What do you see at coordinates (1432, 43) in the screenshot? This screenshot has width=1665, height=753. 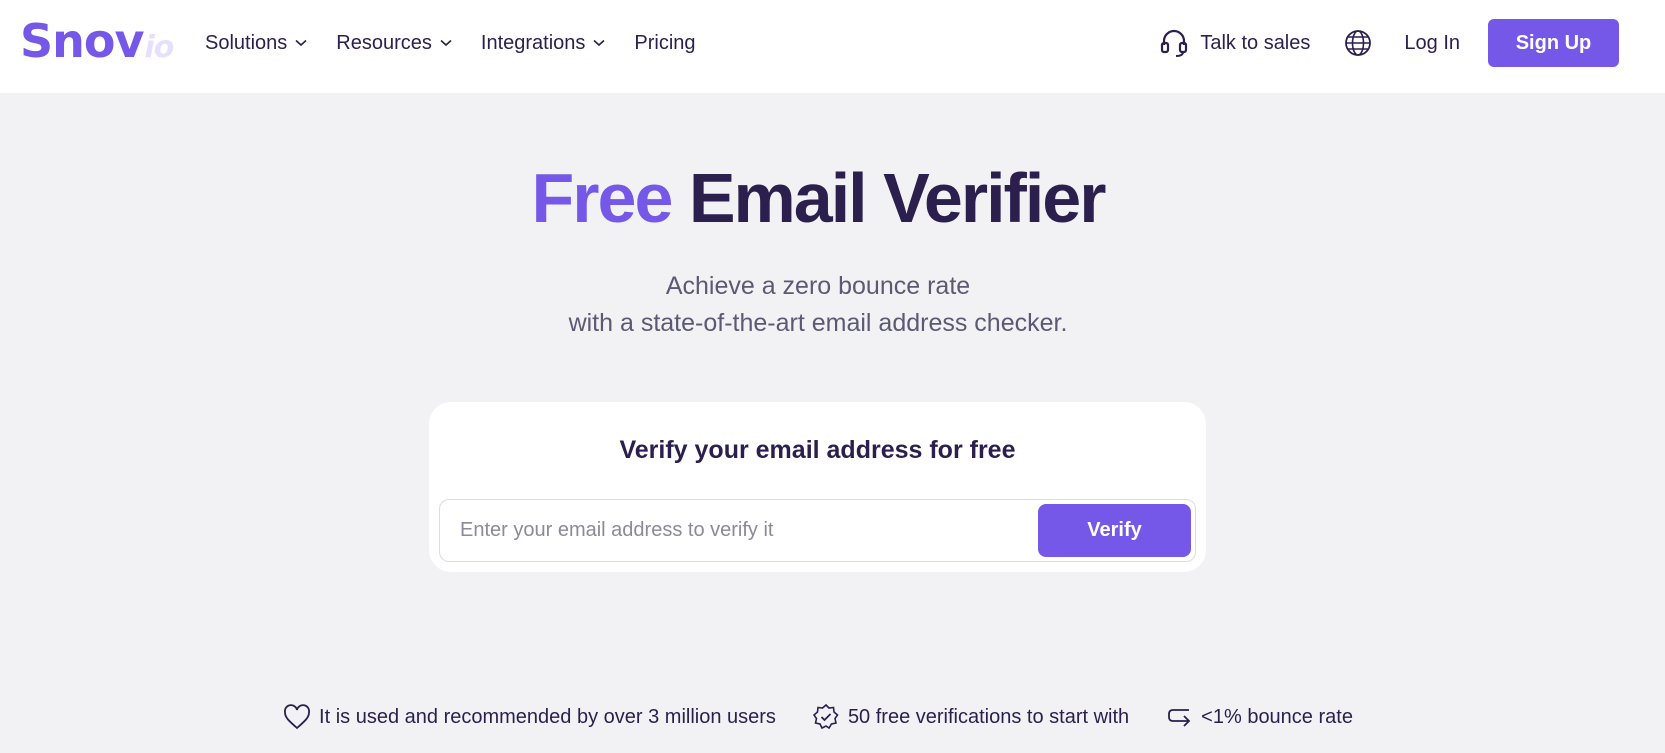 I see `login-link: Log In` at bounding box center [1432, 43].